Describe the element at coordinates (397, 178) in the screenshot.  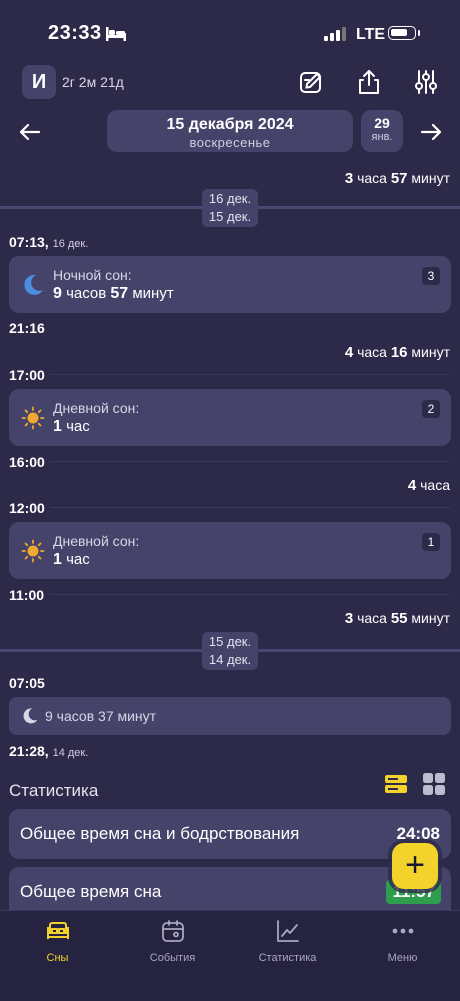
I see `wake-duration: 3 часа 57 минут` at that location.